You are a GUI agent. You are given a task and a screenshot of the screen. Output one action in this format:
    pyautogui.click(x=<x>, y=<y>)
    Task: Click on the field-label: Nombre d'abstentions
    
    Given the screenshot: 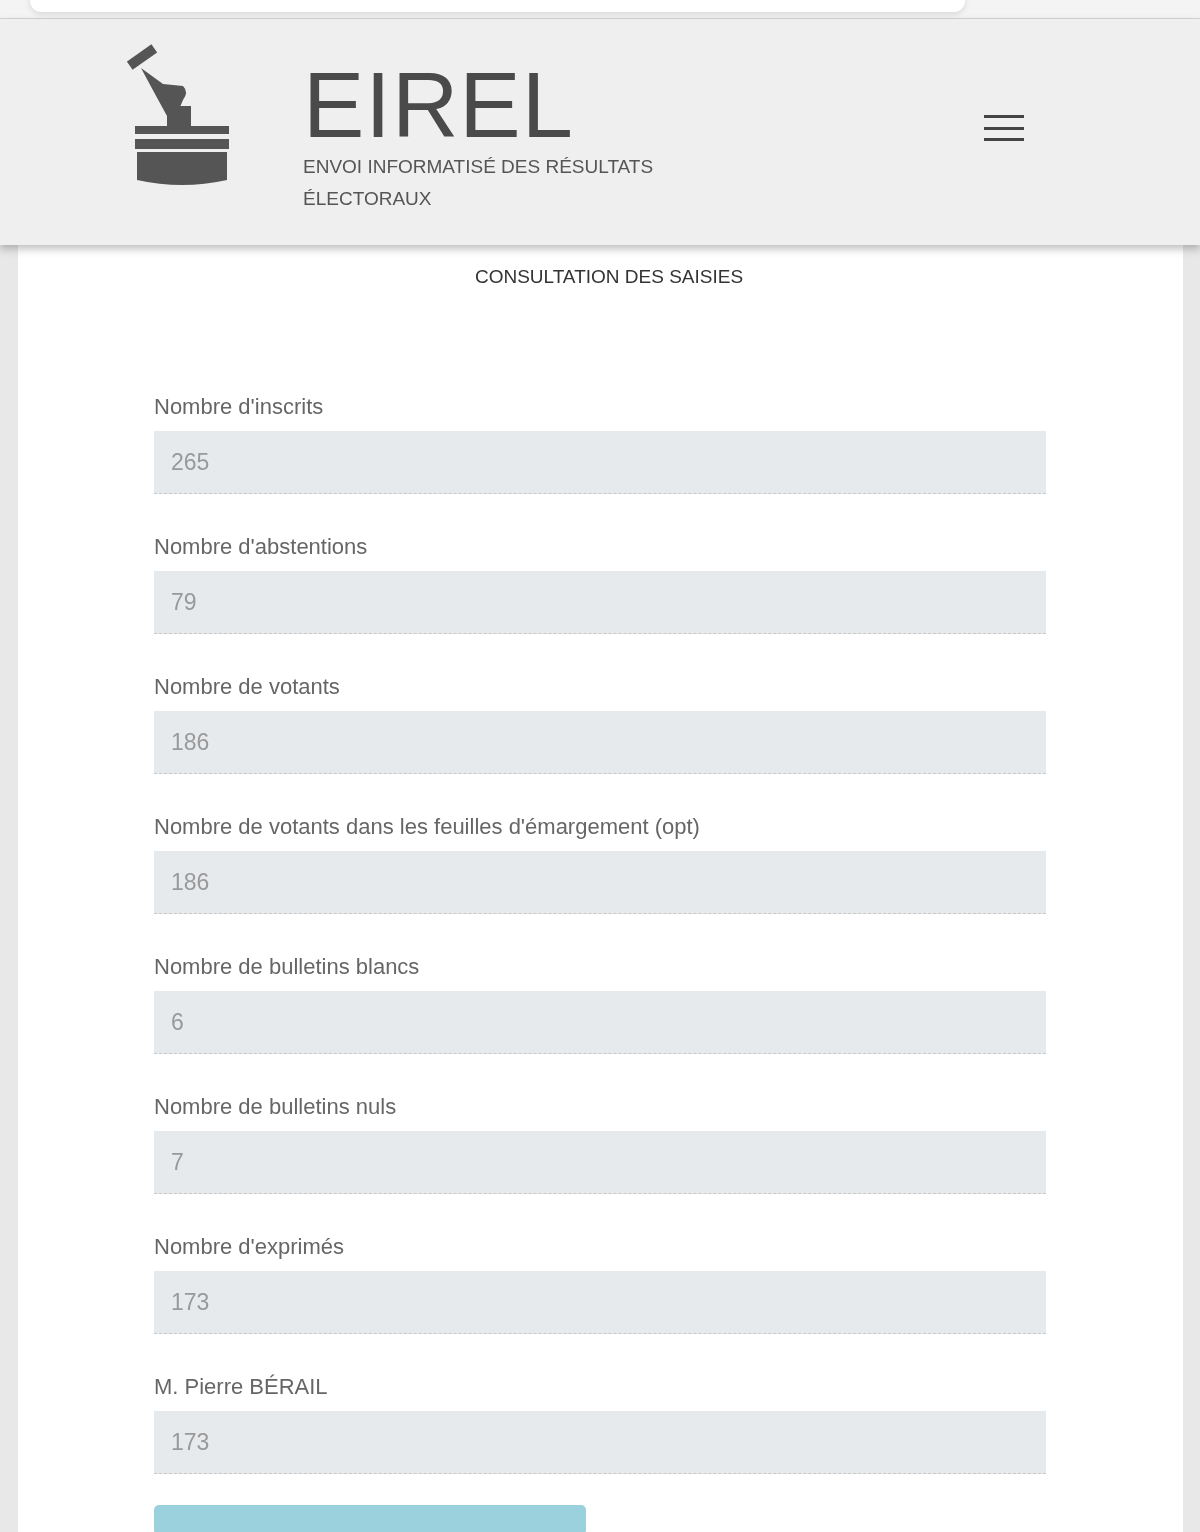 What is the action you would take?
    pyautogui.click(x=261, y=547)
    